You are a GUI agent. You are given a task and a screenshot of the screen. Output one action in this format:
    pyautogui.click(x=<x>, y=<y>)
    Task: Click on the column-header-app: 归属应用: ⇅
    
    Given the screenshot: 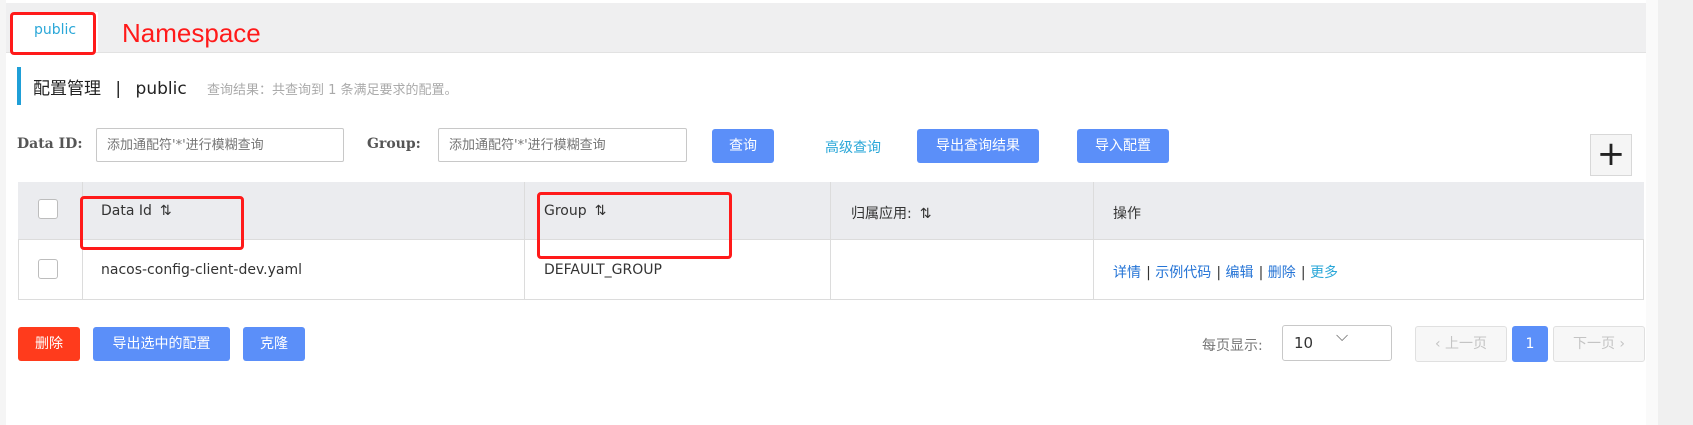 What is the action you would take?
    pyautogui.click(x=891, y=213)
    